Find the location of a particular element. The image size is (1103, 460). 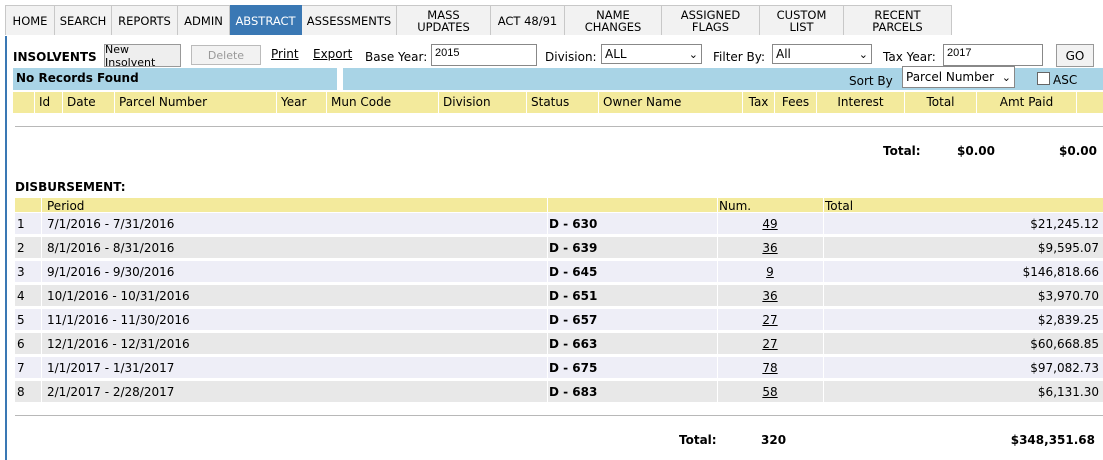

new-insolvent-button: New Insolvent is located at coordinates (142, 56).